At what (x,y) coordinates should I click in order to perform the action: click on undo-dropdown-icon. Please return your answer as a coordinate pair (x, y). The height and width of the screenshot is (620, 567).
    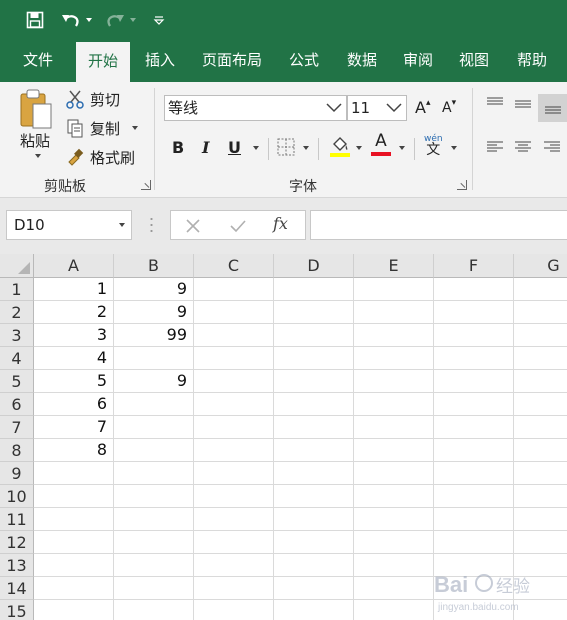
    Looking at the image, I should click on (89, 20).